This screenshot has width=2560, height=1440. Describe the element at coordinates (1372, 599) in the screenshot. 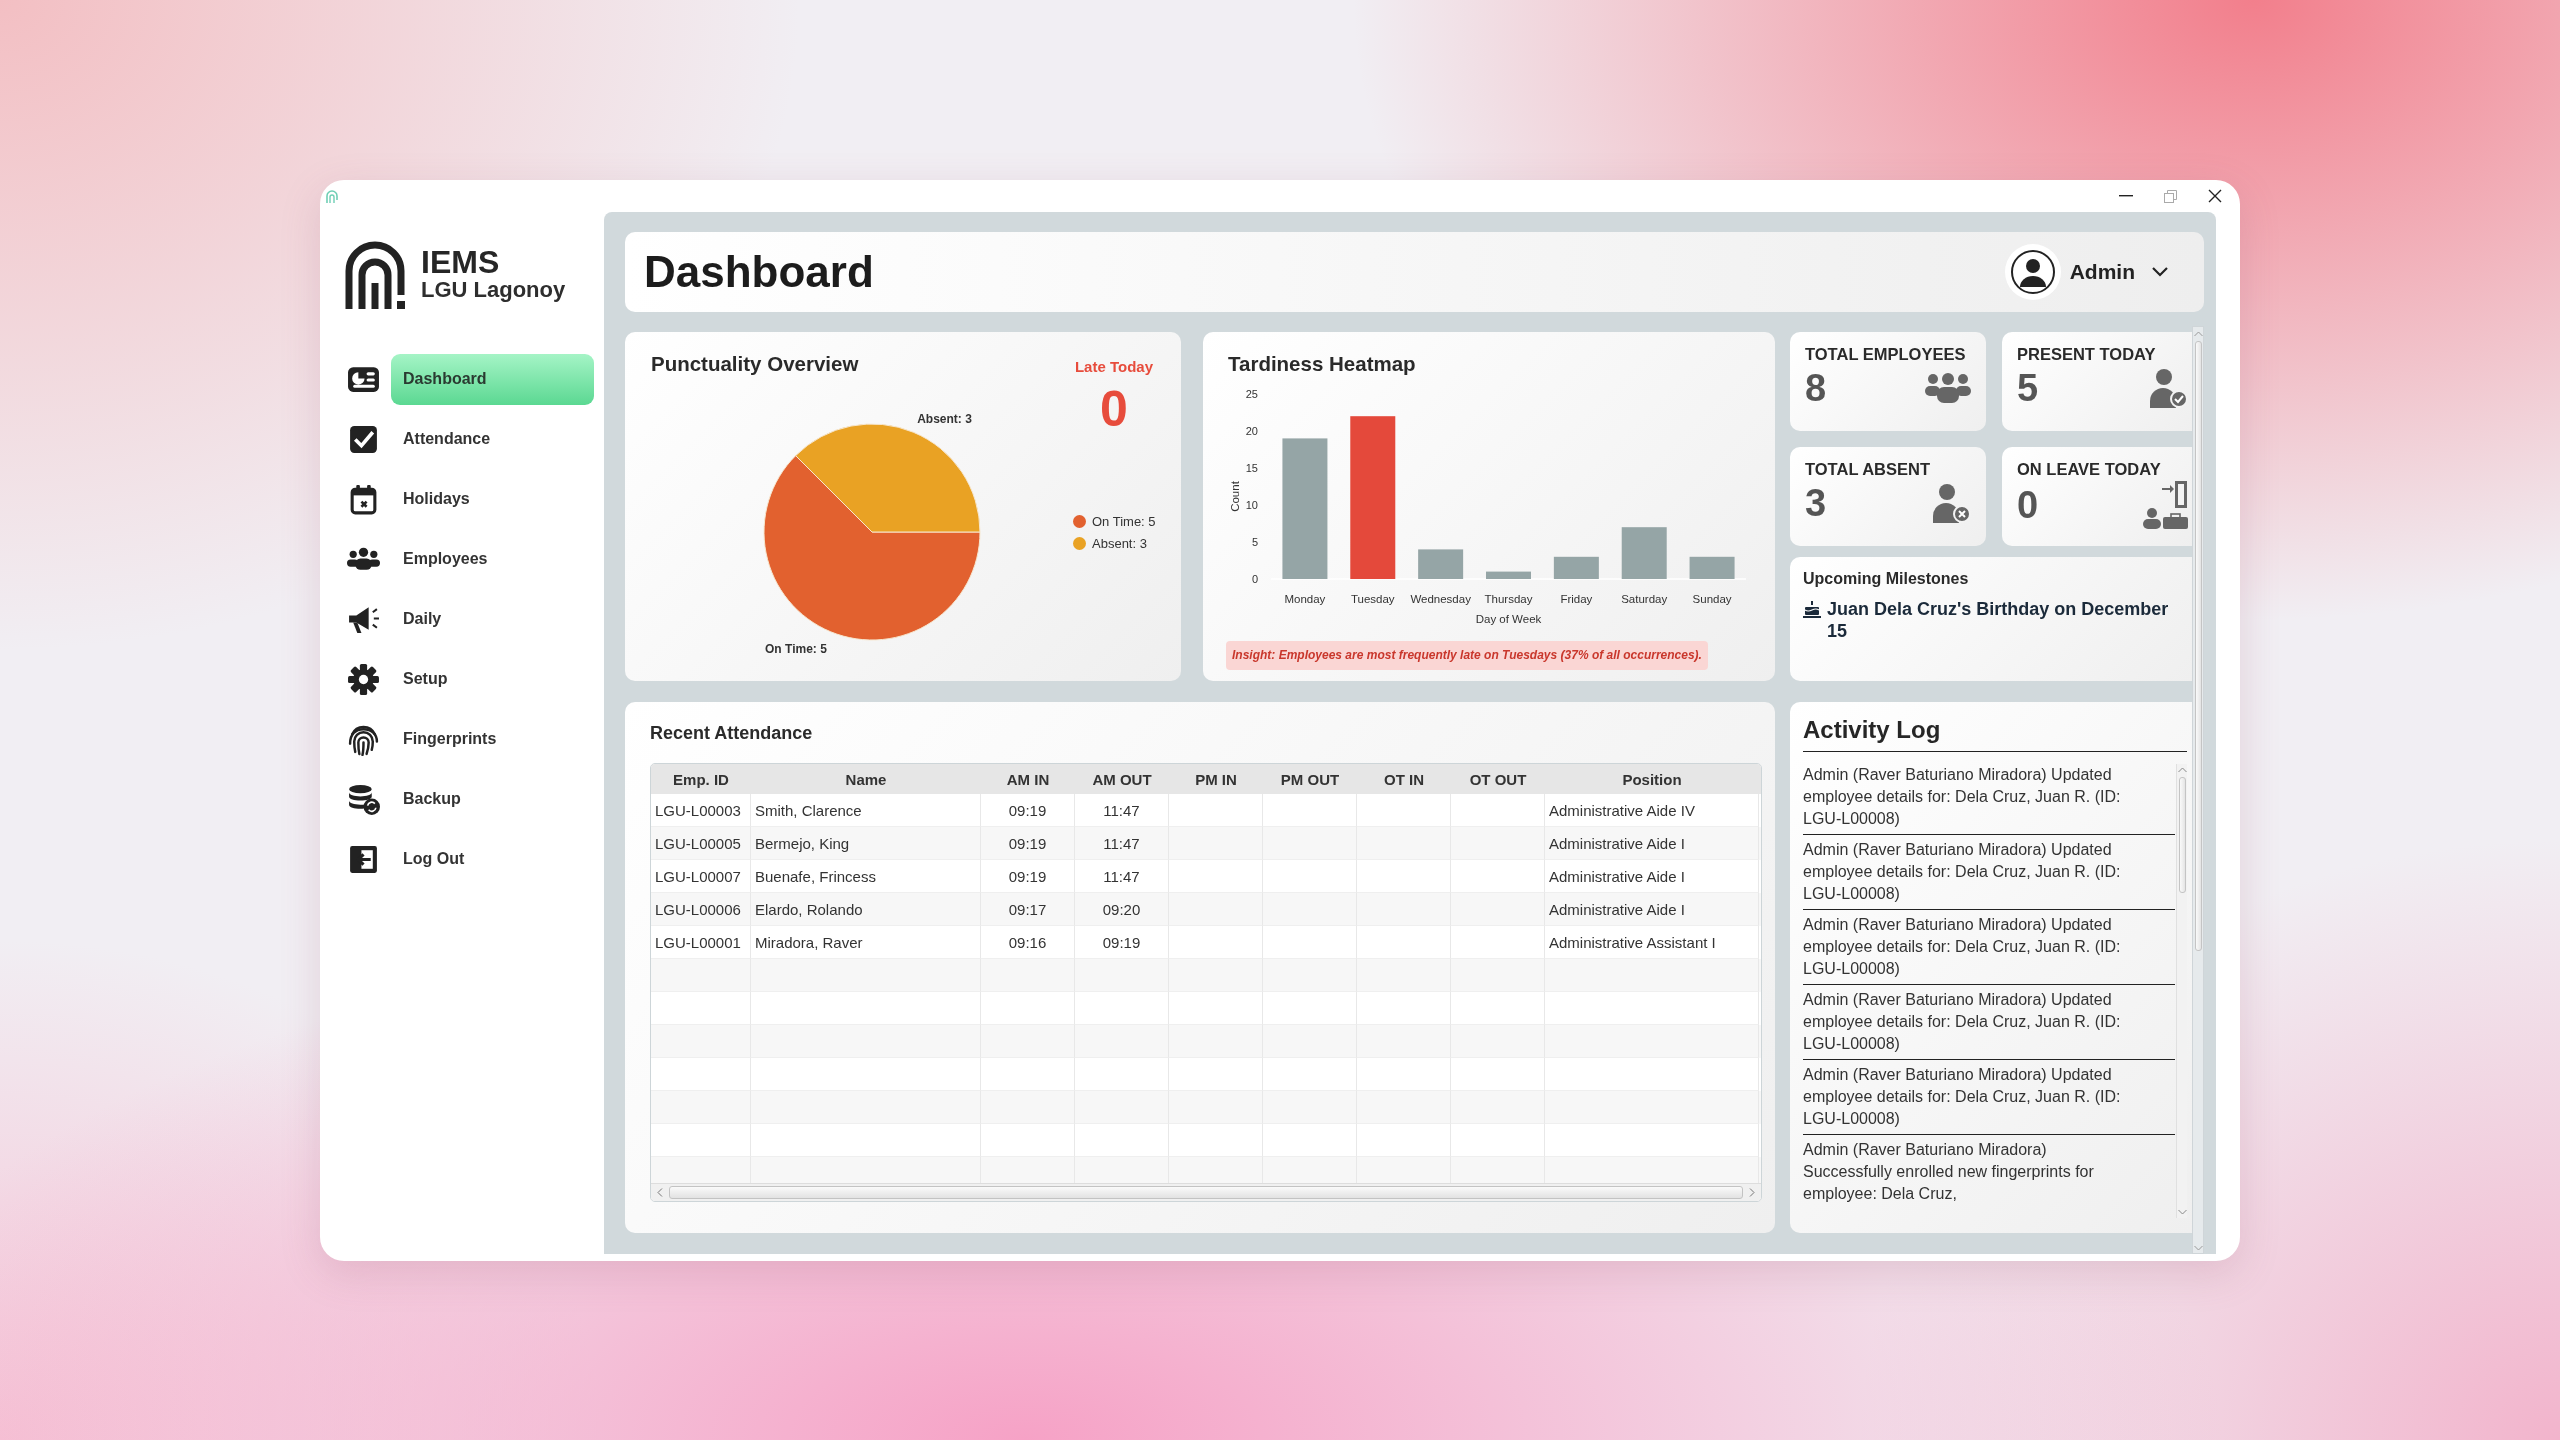

I see `x-tick-label: Tuesday` at that location.